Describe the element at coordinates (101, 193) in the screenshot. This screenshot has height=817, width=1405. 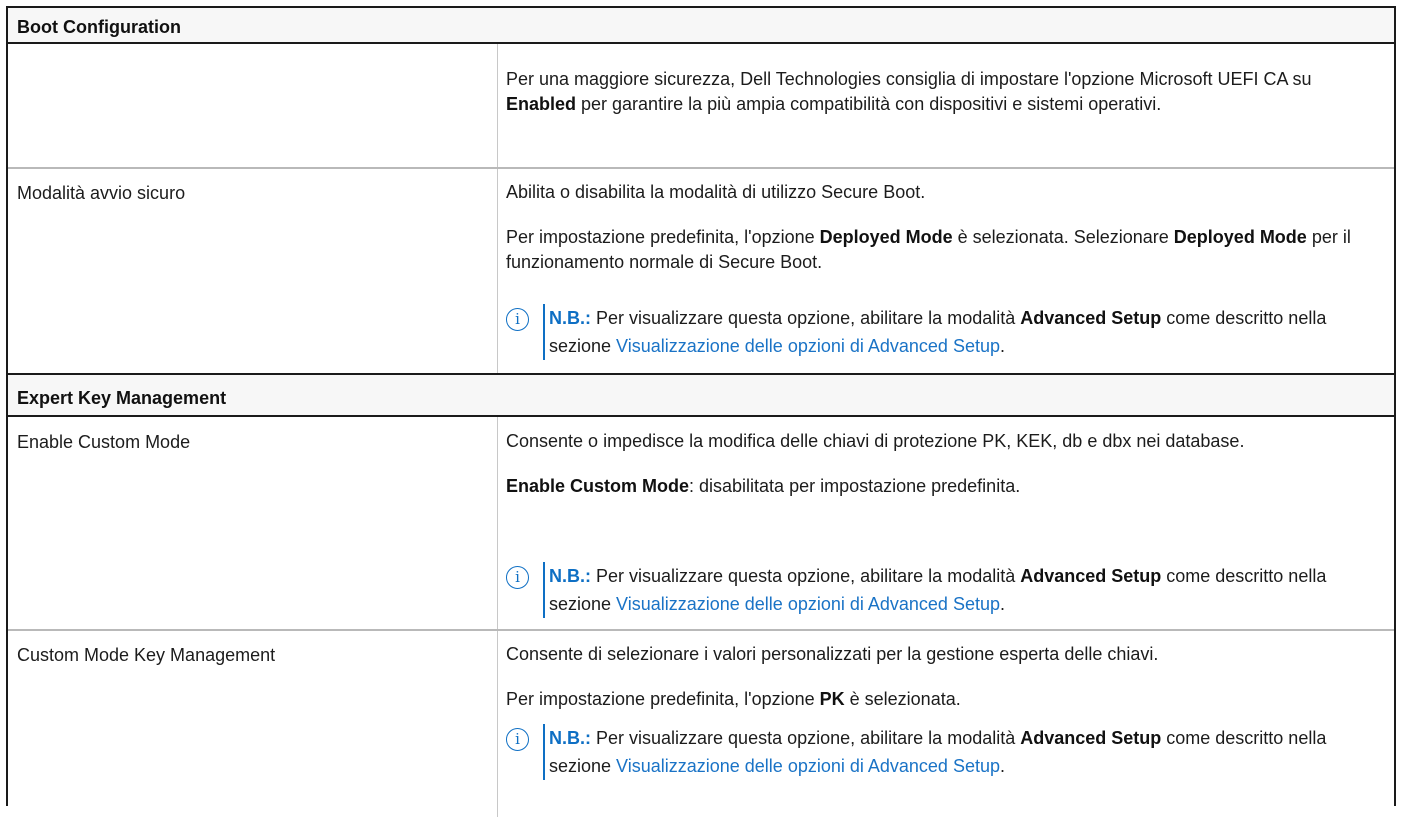
I see `row-label-secure-boot-mode: Modalità avvio sicuro` at that location.